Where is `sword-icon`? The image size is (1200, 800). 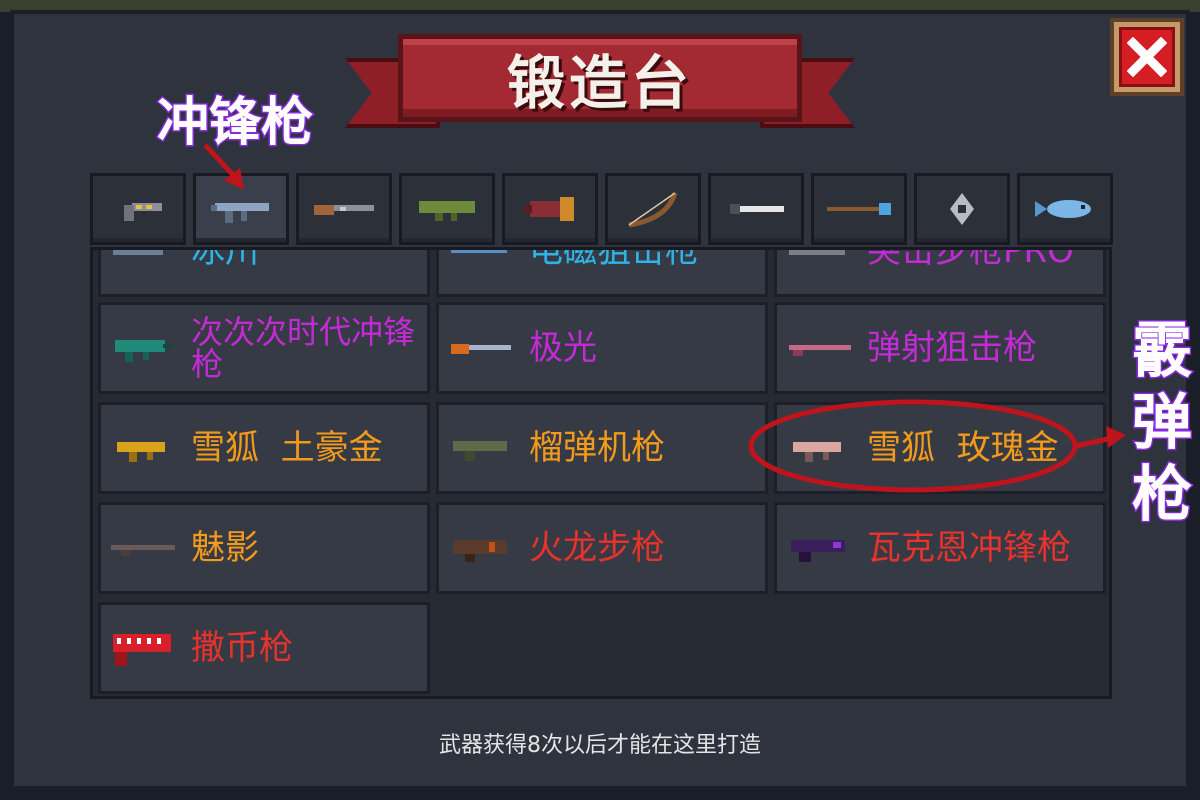
sword-icon is located at coordinates (757, 209).